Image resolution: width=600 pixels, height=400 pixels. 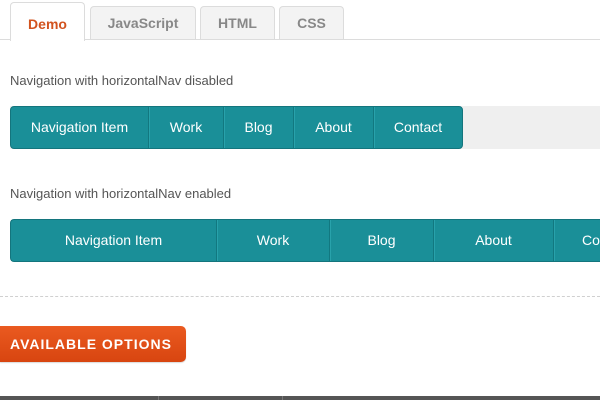 I want to click on section-label-enabled: Navigation with horizontalNav enabled, so click(x=121, y=193).